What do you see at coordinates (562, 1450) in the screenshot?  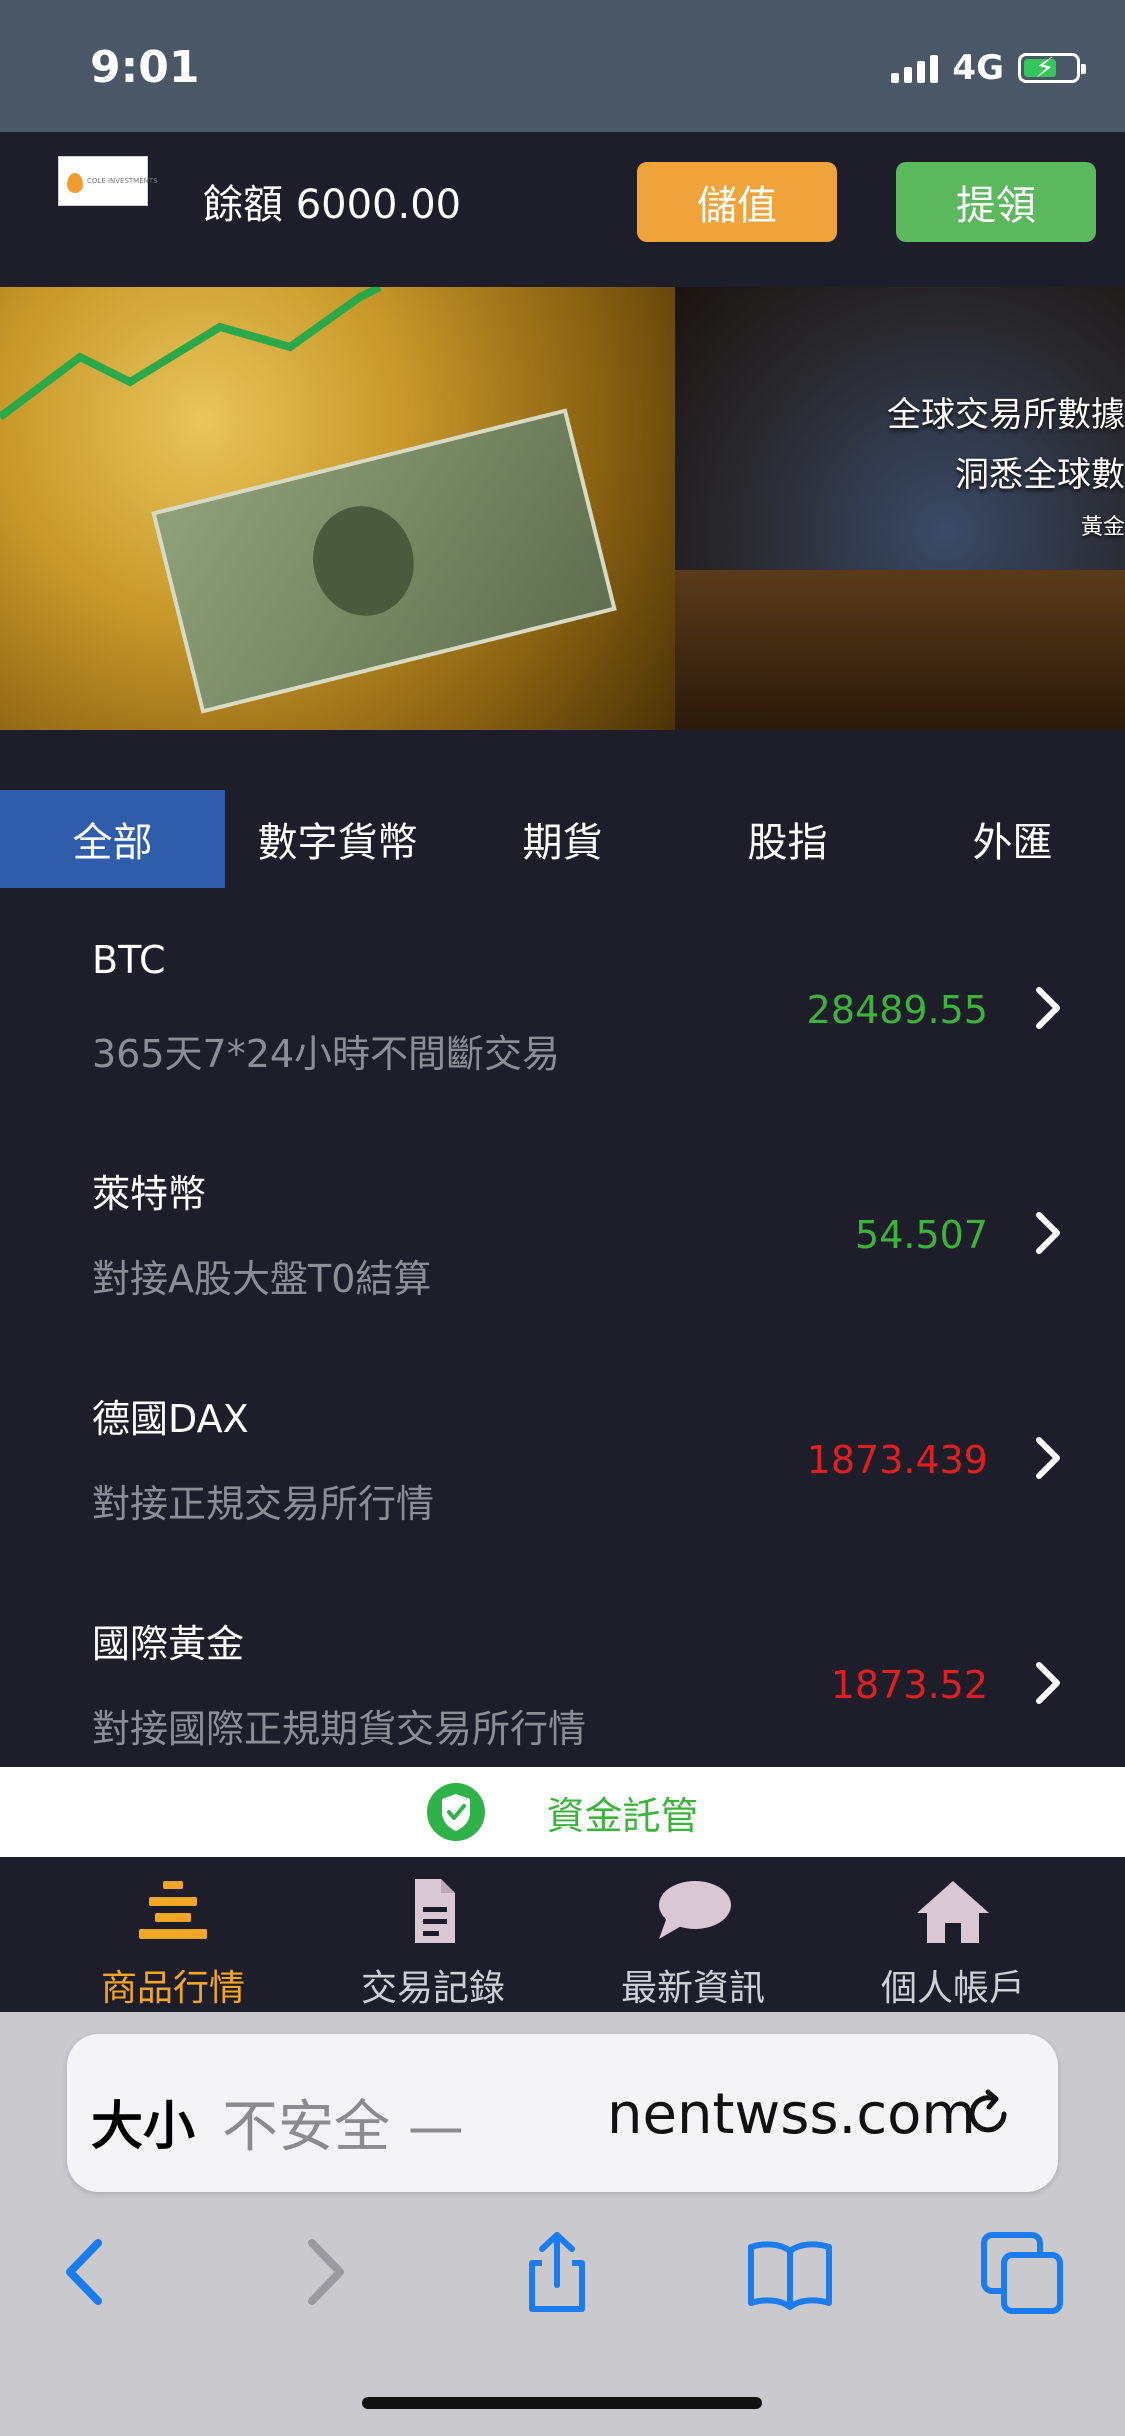 I see `list-item: 德國DAX 對接正規交易所行情 1873.439` at bounding box center [562, 1450].